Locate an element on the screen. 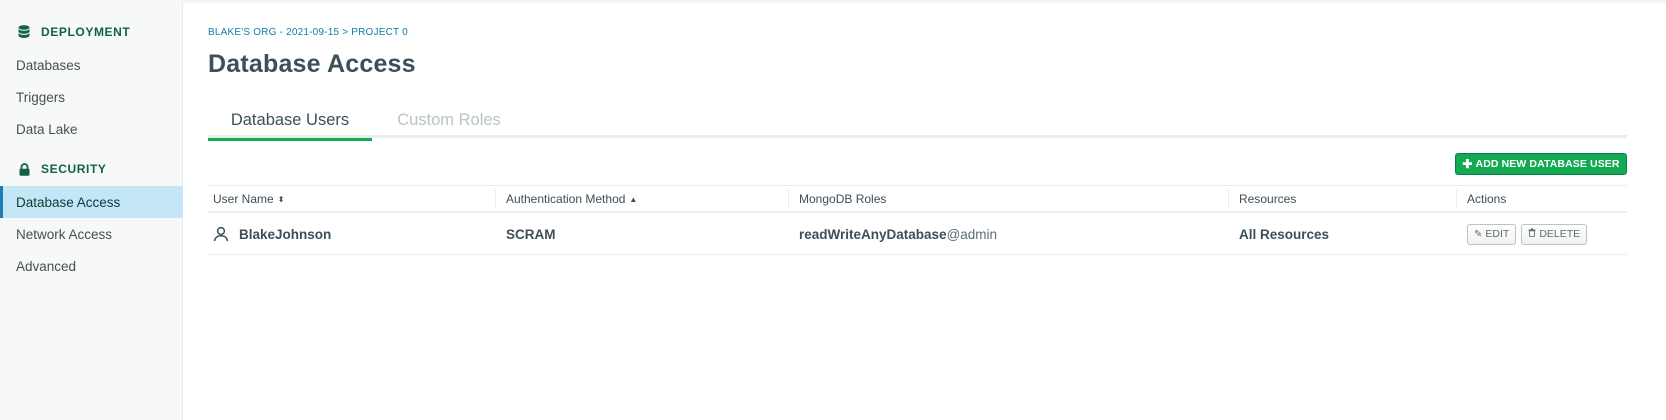 The height and width of the screenshot is (420, 1666). column-header-user-name: User Name ⬍ is located at coordinates (246, 199).